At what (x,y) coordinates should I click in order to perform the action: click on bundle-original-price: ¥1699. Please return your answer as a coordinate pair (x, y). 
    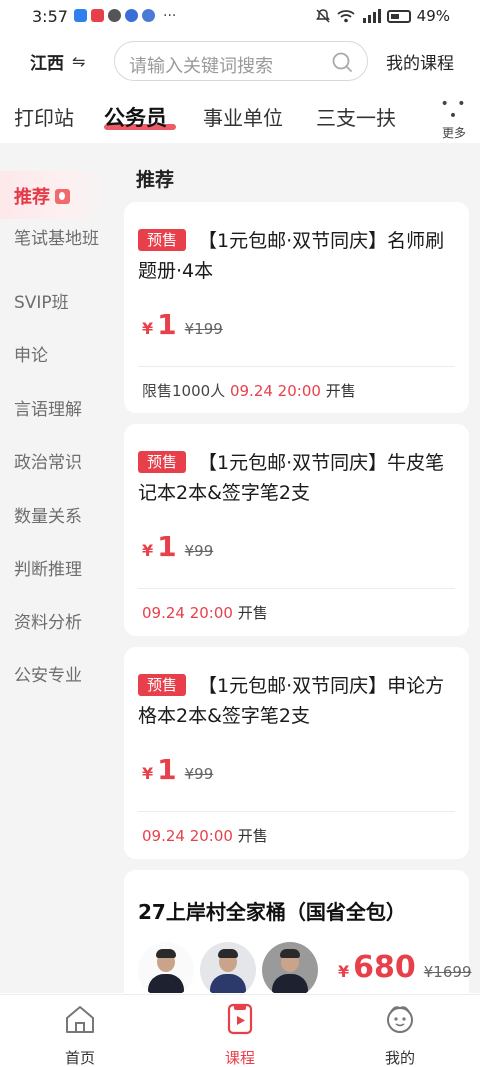
    Looking at the image, I should click on (447, 972).